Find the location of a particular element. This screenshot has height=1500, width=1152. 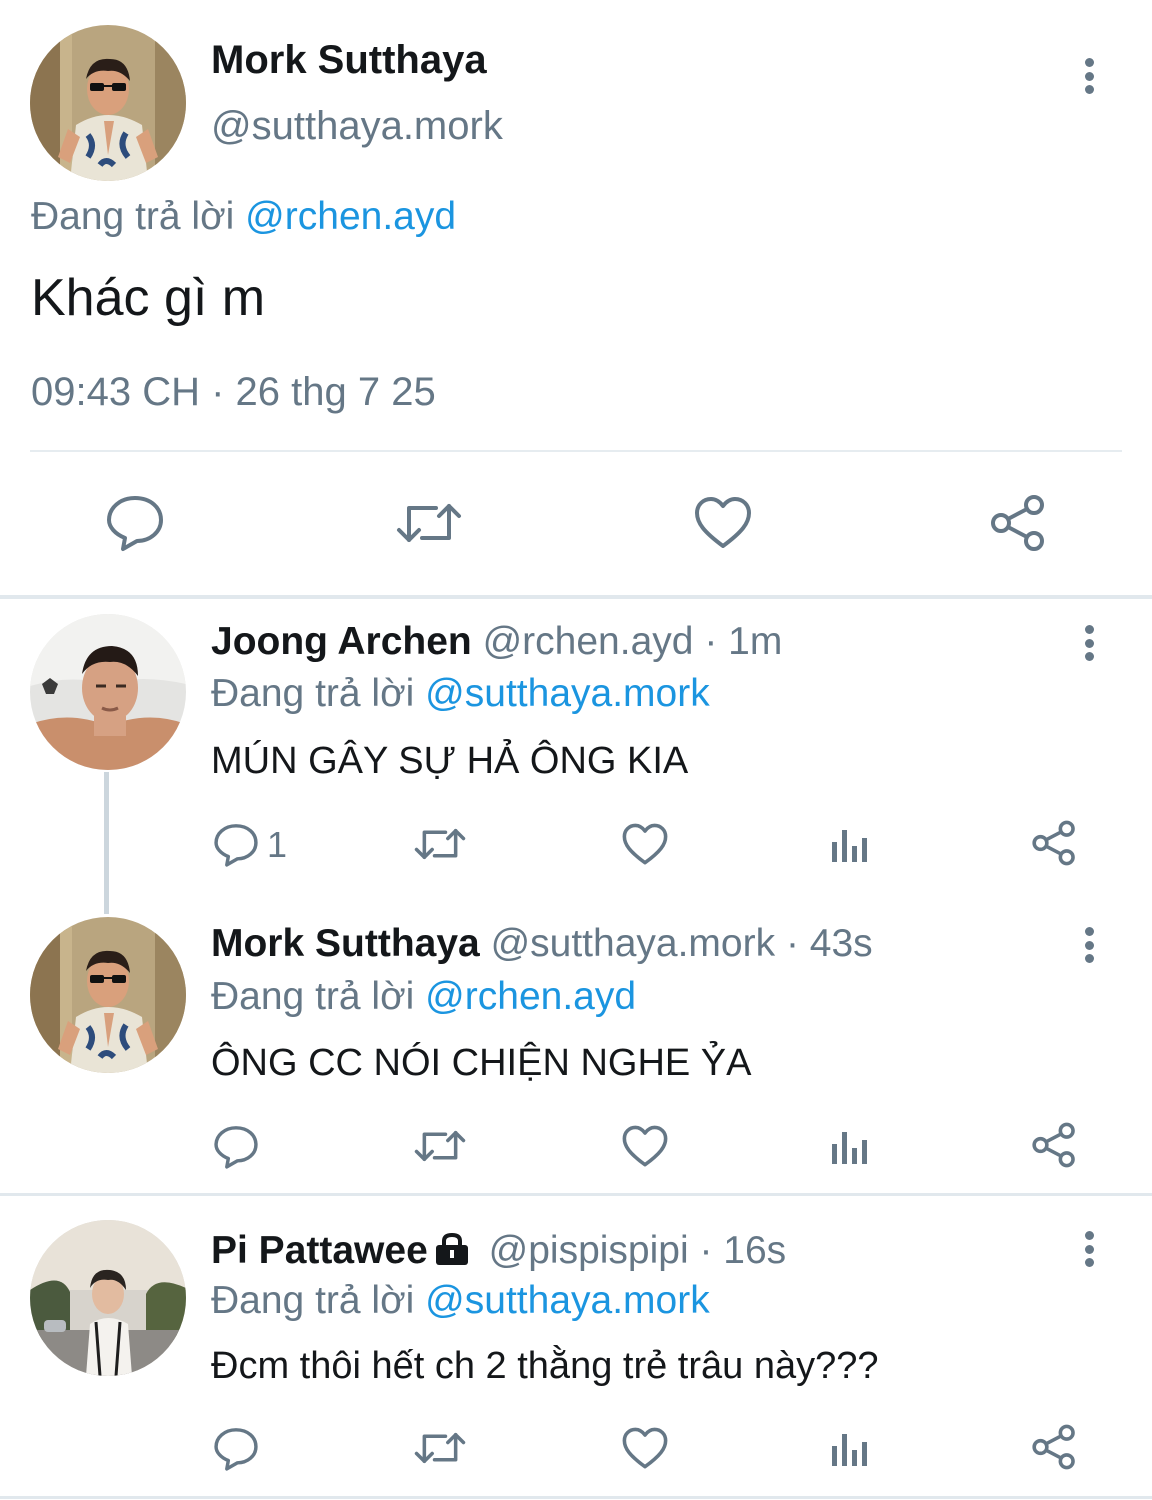

author-handle: @pispispipi is located at coordinates (589, 1250).